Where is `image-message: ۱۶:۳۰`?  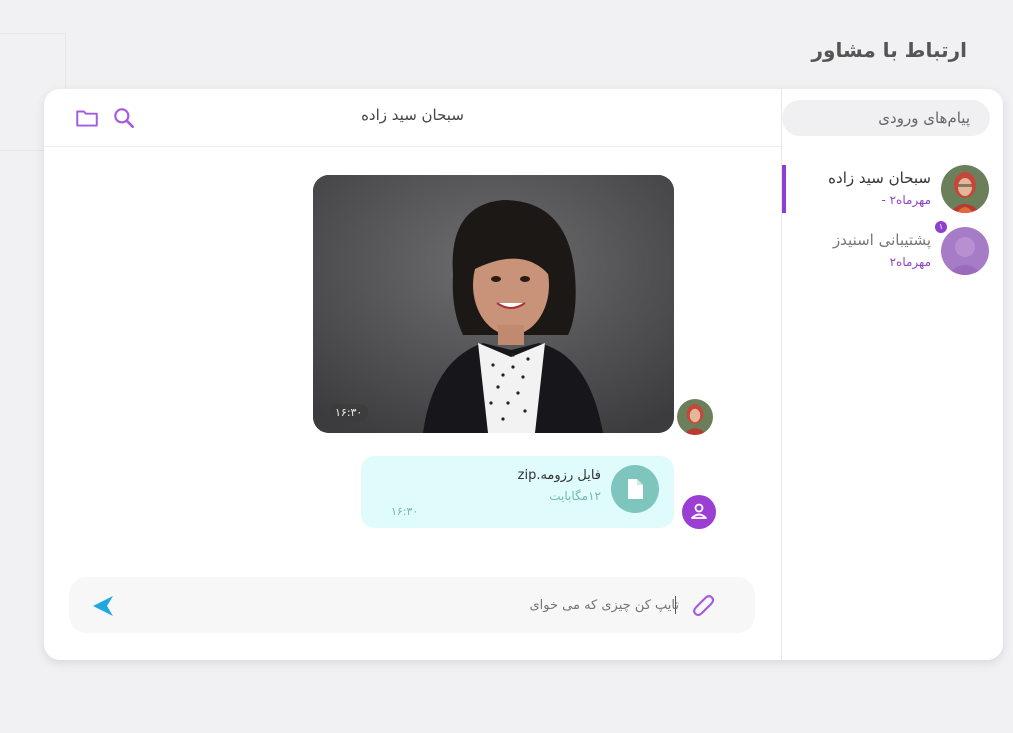
image-message: ۱۶:۳۰ is located at coordinates (493, 304).